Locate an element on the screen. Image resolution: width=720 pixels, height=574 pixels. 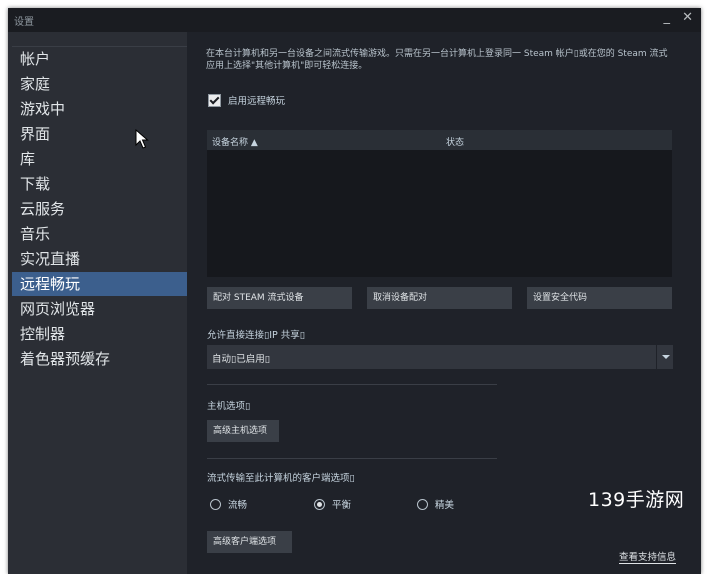
set-security-code-button: 设置安全代码 is located at coordinates (599, 298).